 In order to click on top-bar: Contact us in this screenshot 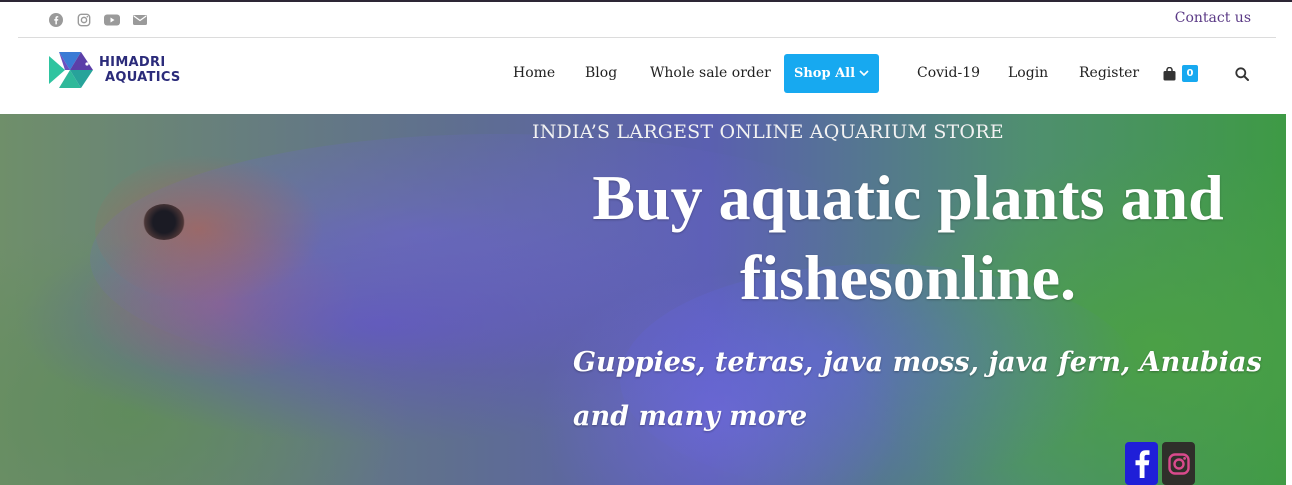, I will do `click(646, 20)`.